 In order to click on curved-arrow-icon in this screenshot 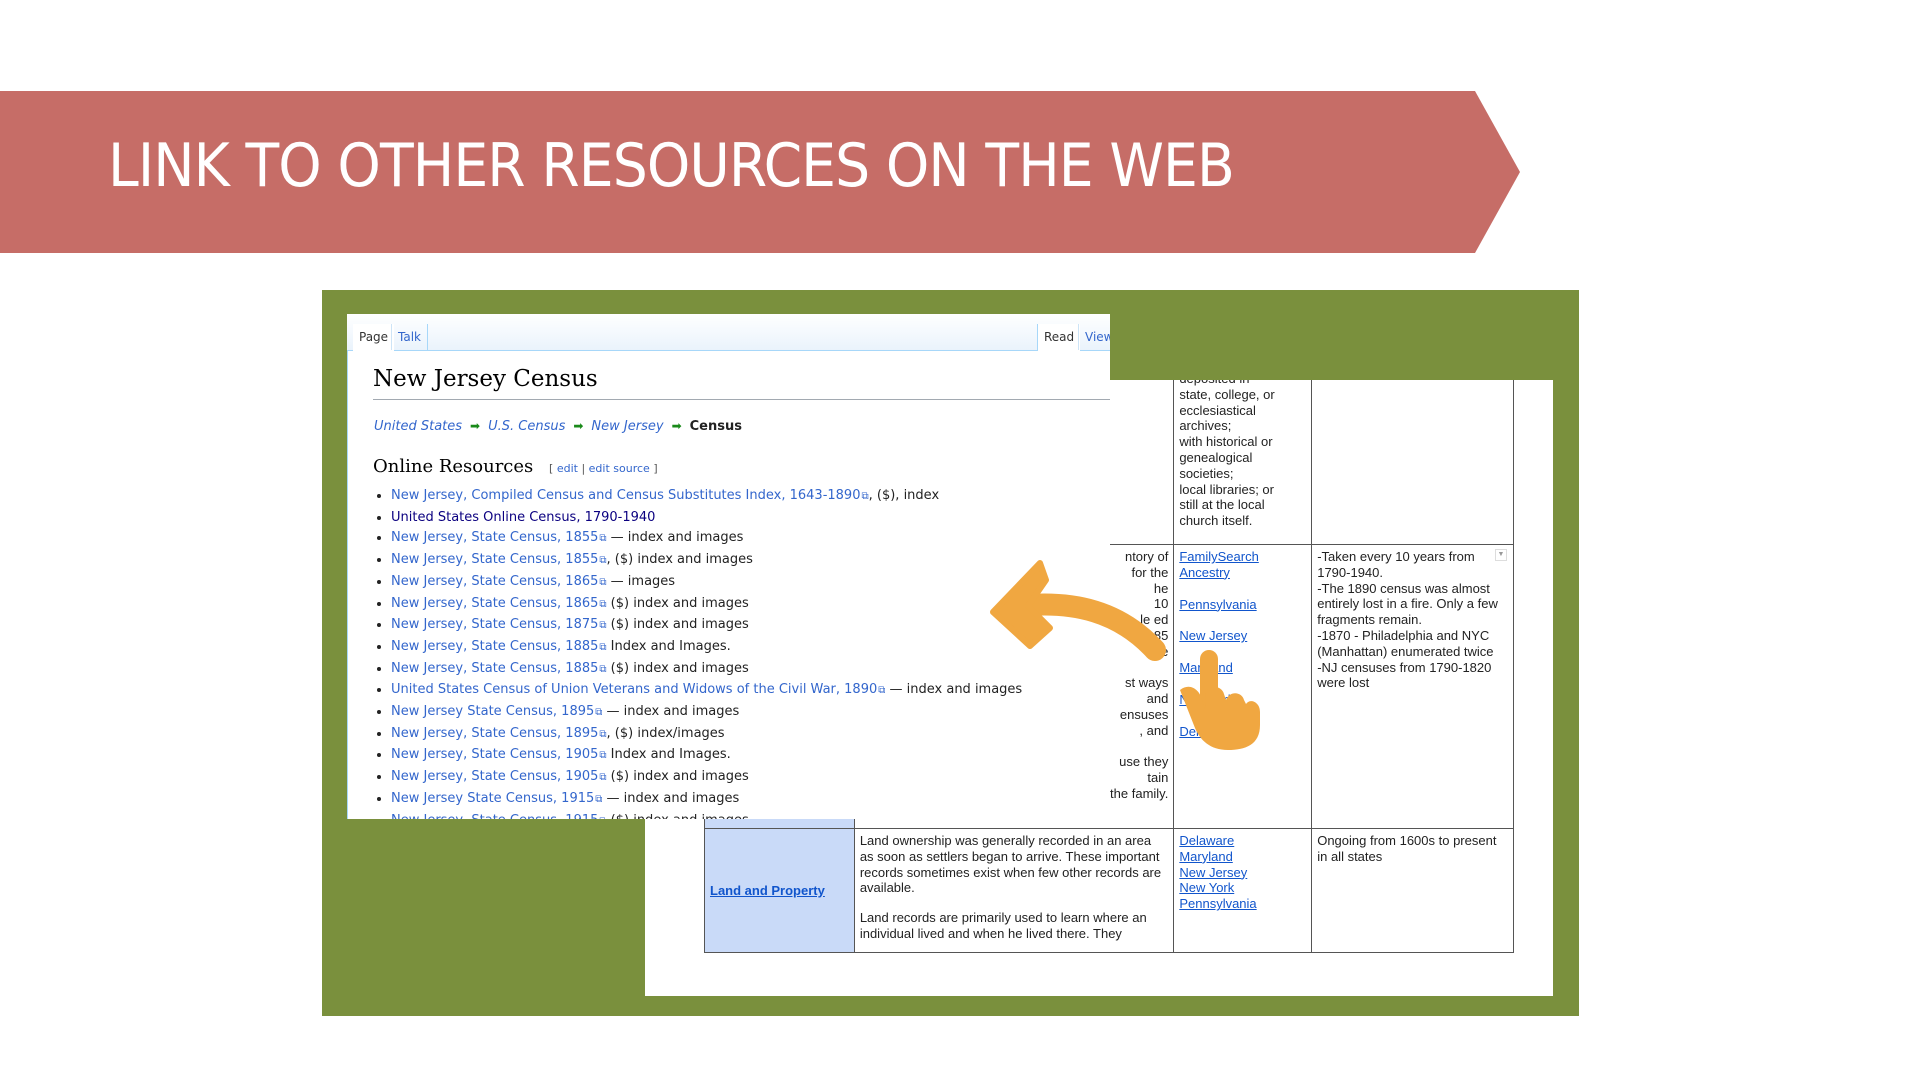, I will do `click(1078, 610)`.